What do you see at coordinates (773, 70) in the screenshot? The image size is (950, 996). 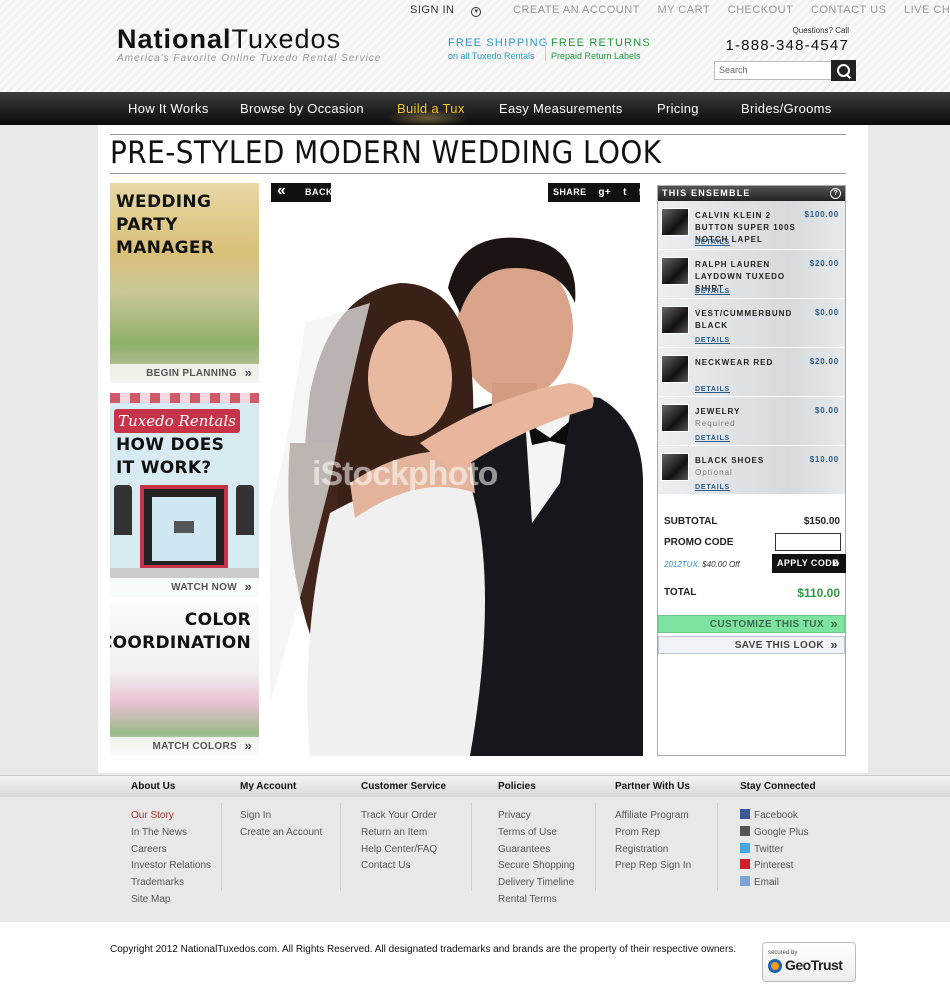 I see `search-input: Search` at bounding box center [773, 70].